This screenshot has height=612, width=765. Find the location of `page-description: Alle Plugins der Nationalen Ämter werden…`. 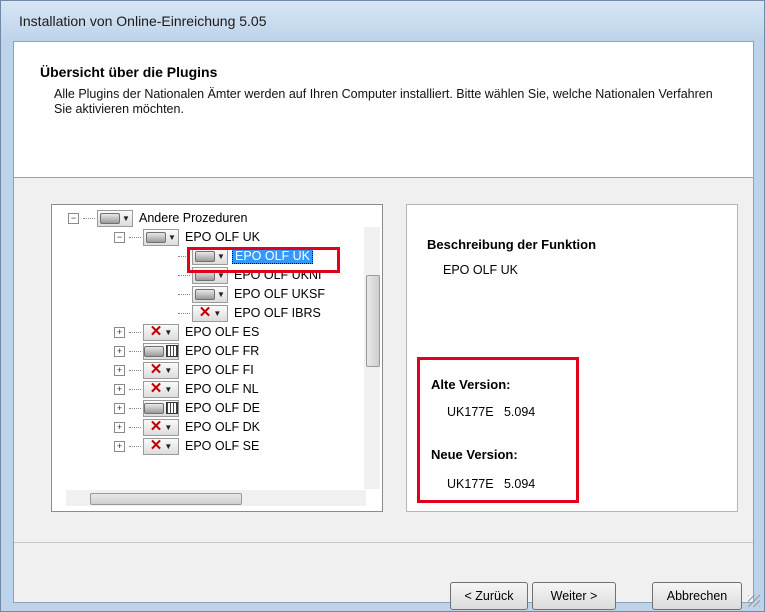

page-description: Alle Plugins der Nationalen Ämter werden… is located at coordinates (383, 101).